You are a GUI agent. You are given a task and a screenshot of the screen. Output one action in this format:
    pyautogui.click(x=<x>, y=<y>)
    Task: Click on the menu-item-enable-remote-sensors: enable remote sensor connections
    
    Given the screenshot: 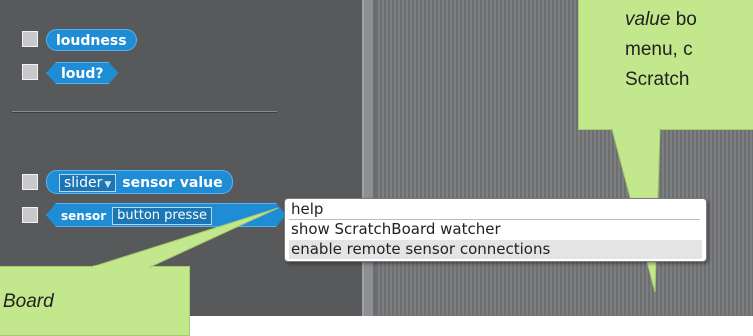 What is the action you would take?
    pyautogui.click(x=495, y=249)
    